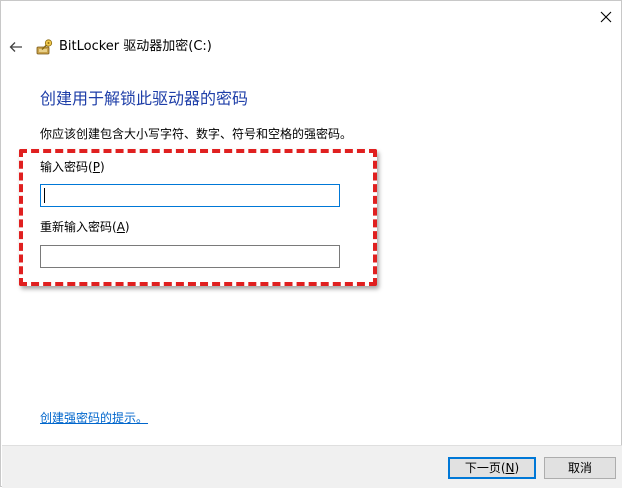  I want to click on back-button, so click(16, 47).